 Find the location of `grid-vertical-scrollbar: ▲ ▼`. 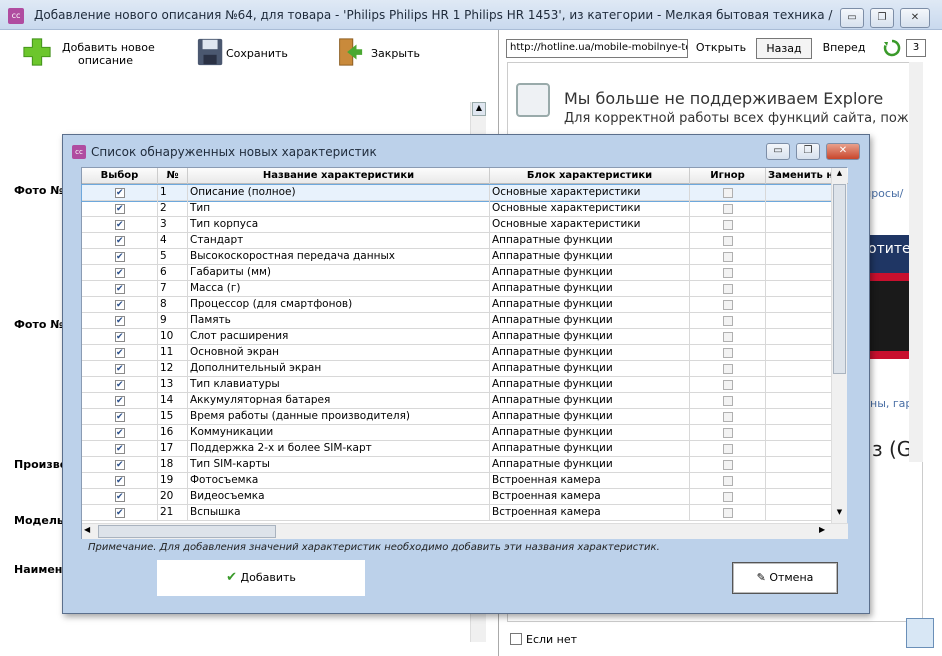

grid-vertical-scrollbar: ▲ ▼ is located at coordinates (839, 346).